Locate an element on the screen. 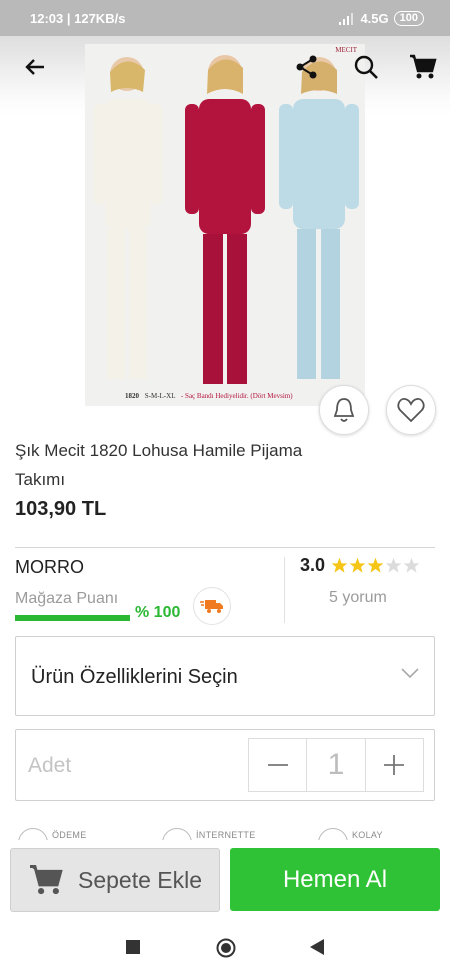 The height and width of the screenshot is (975, 450). plus-icon is located at coordinates (394, 765).